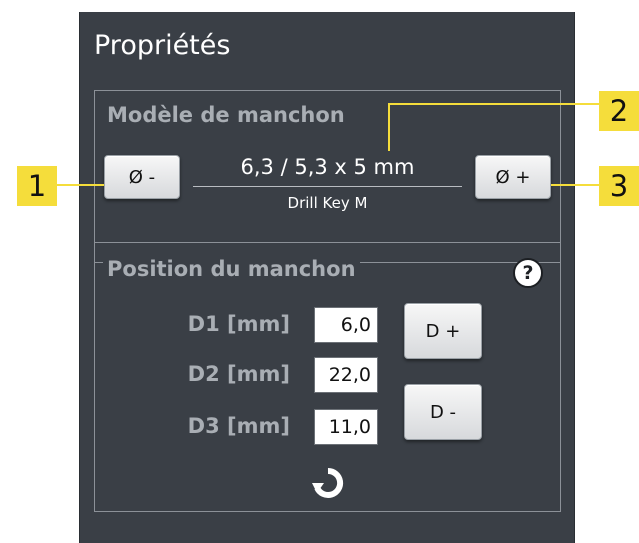  Describe the element at coordinates (327, 203) in the screenshot. I see `drill-key-label: Drill Key M` at that location.